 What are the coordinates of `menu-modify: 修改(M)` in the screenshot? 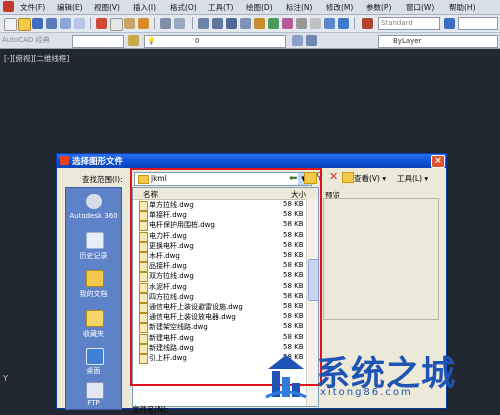 It's located at (339, 7).